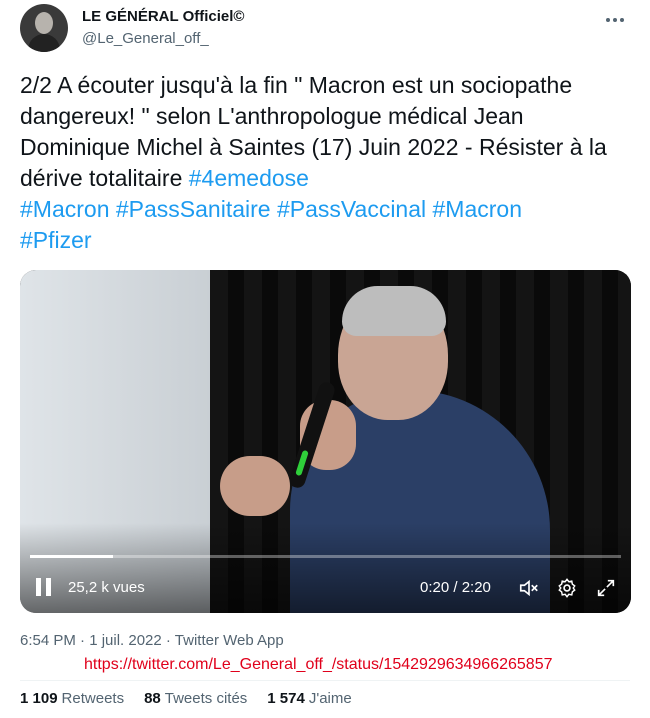 This screenshot has width=650, height=718. I want to click on hashtag-pfizer: #Pfizer, so click(56, 240).